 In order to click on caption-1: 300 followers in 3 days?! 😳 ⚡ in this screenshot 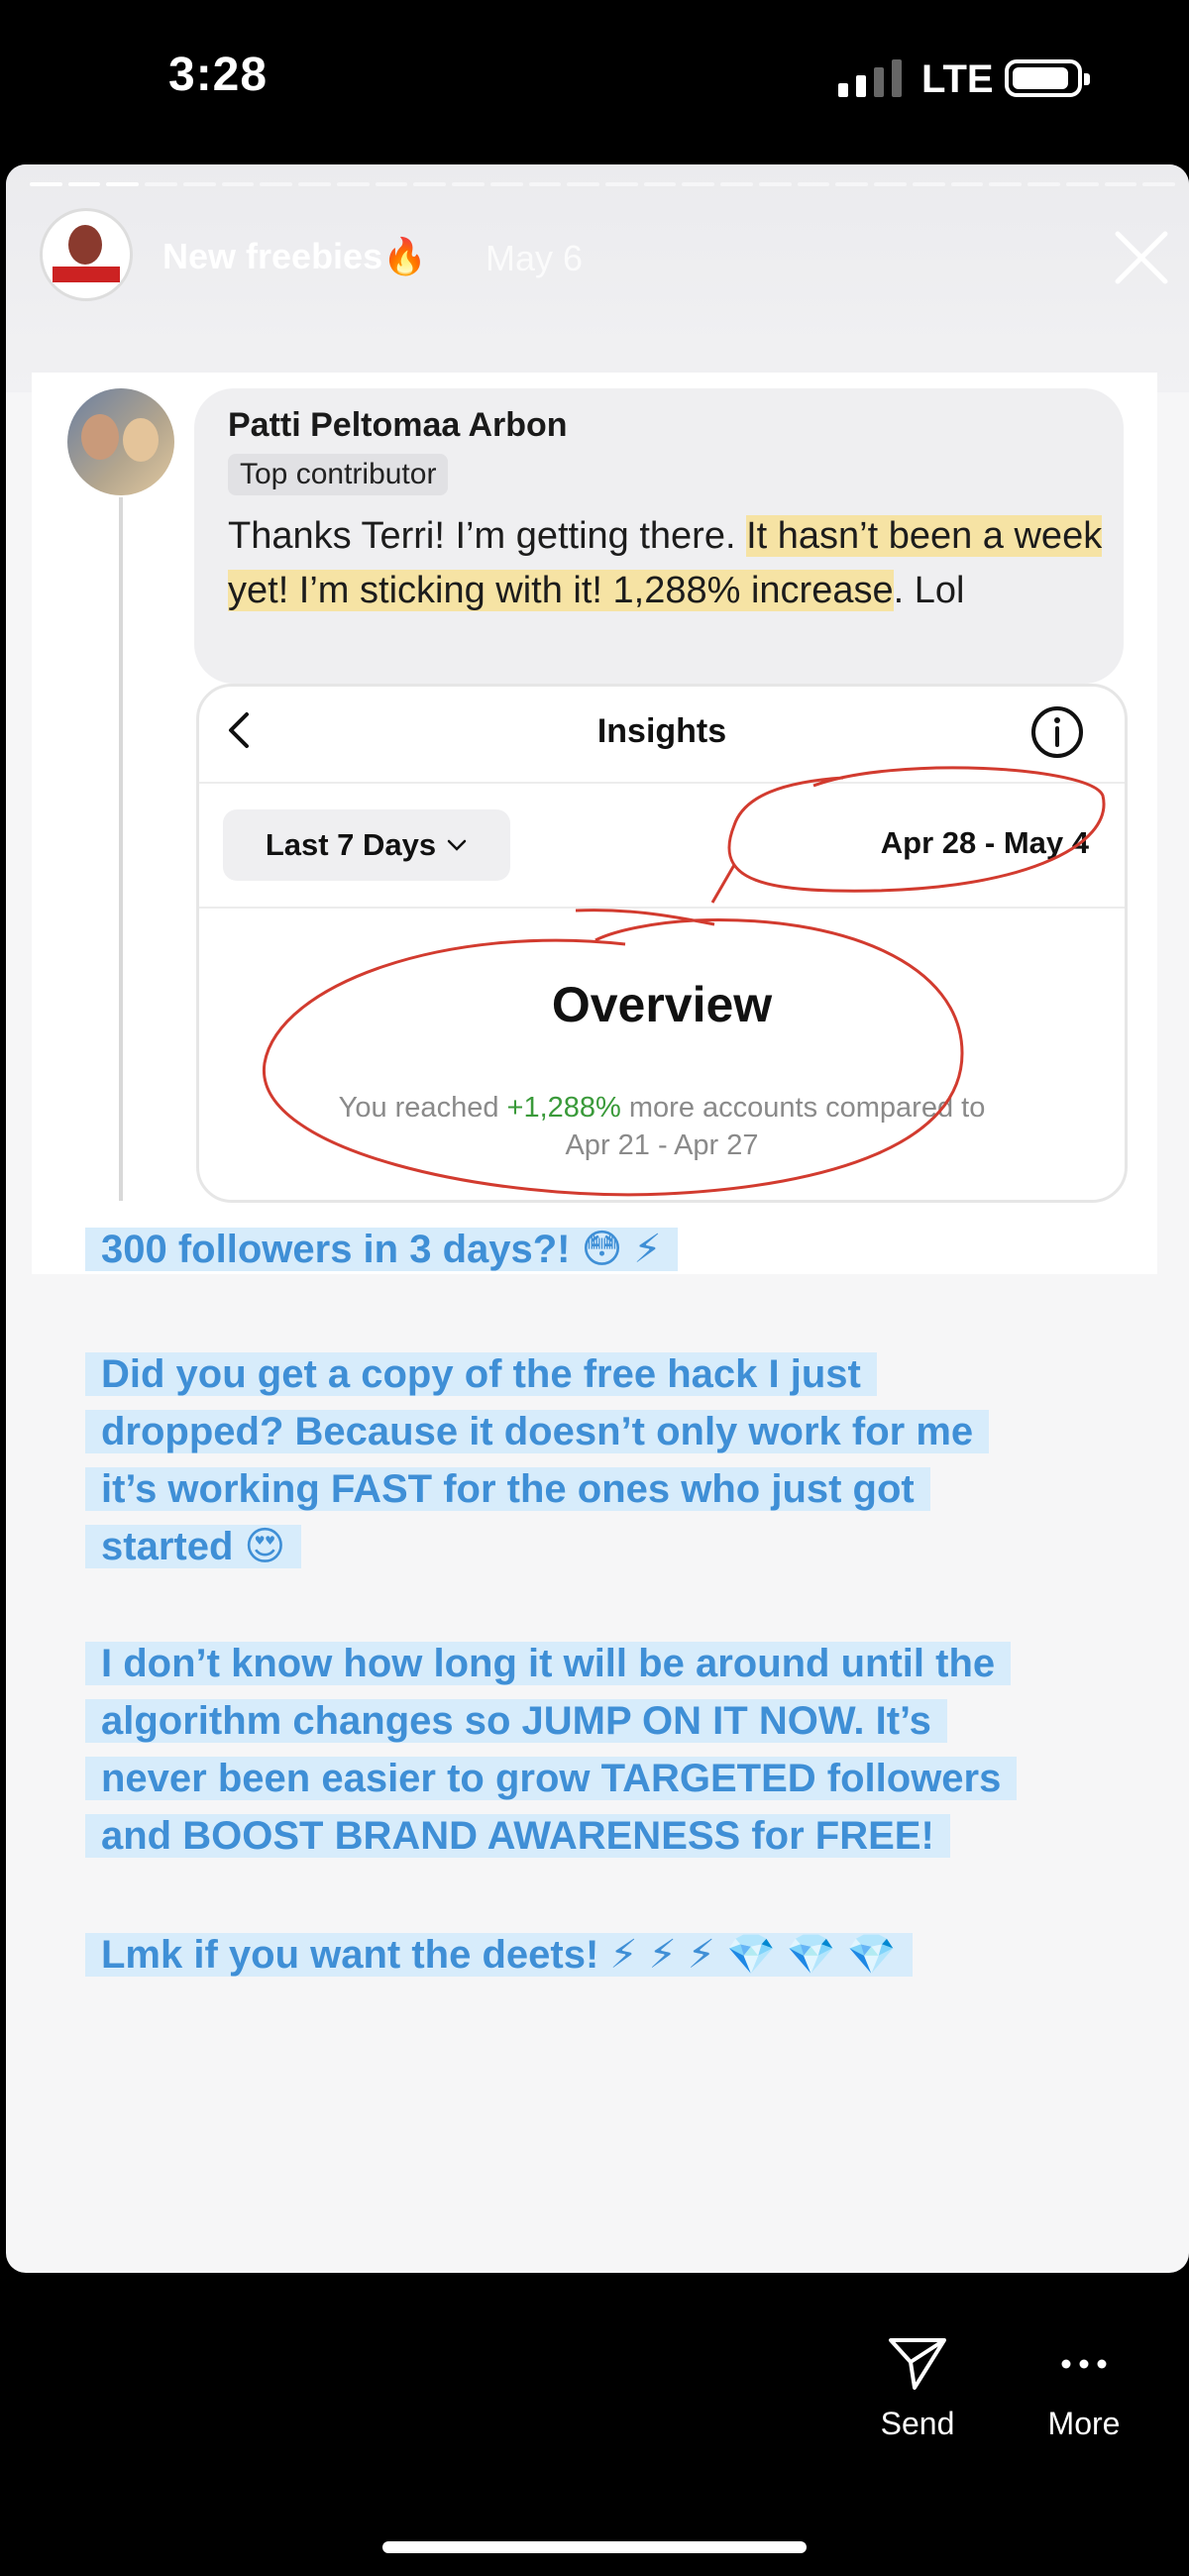, I will do `click(601, 1249)`.